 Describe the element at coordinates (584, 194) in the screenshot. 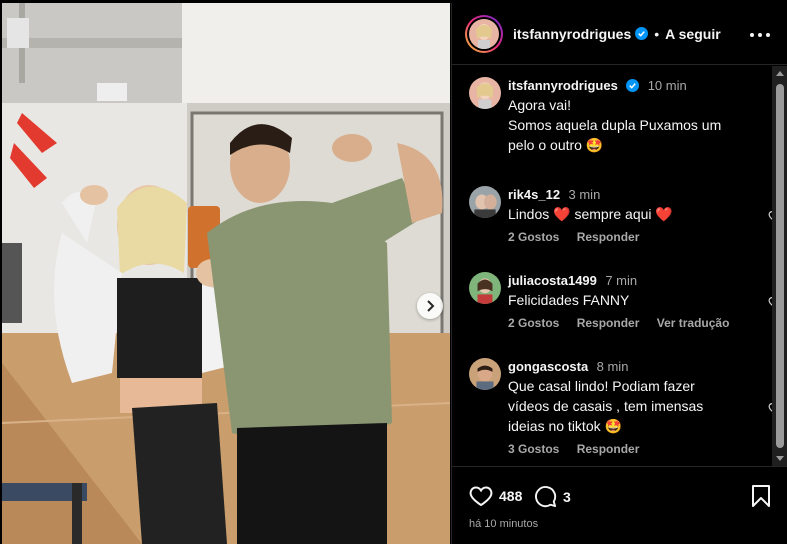

I see `comment-time: 3 min` at that location.